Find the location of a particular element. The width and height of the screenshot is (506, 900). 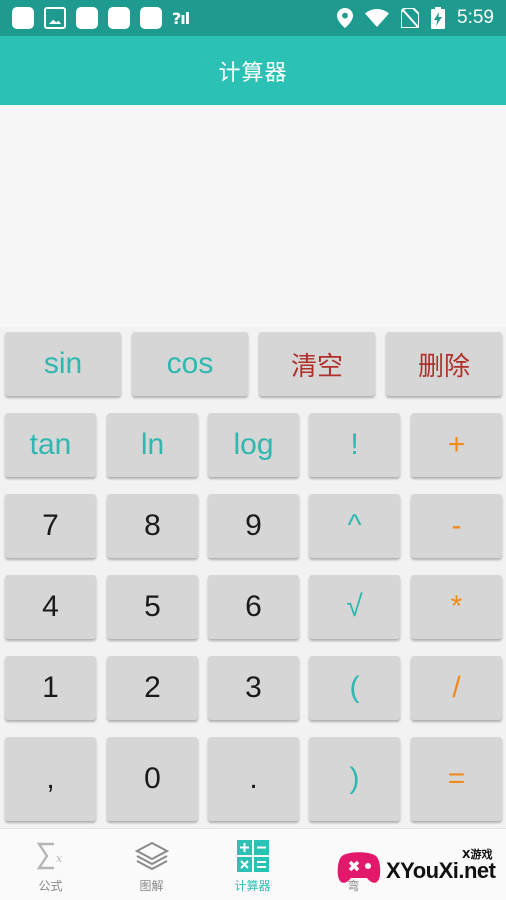

image-icon is located at coordinates (55, 18).